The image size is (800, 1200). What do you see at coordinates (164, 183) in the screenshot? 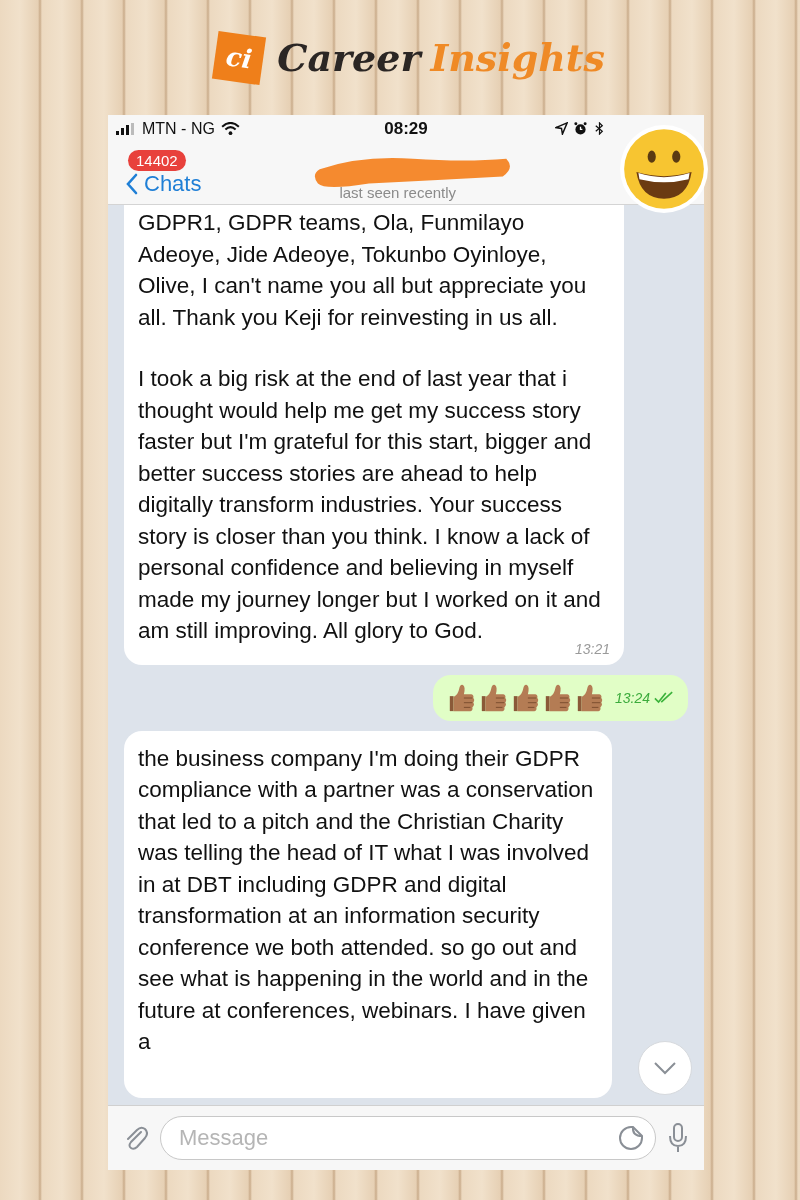
I see `back-button: Chats` at bounding box center [164, 183].